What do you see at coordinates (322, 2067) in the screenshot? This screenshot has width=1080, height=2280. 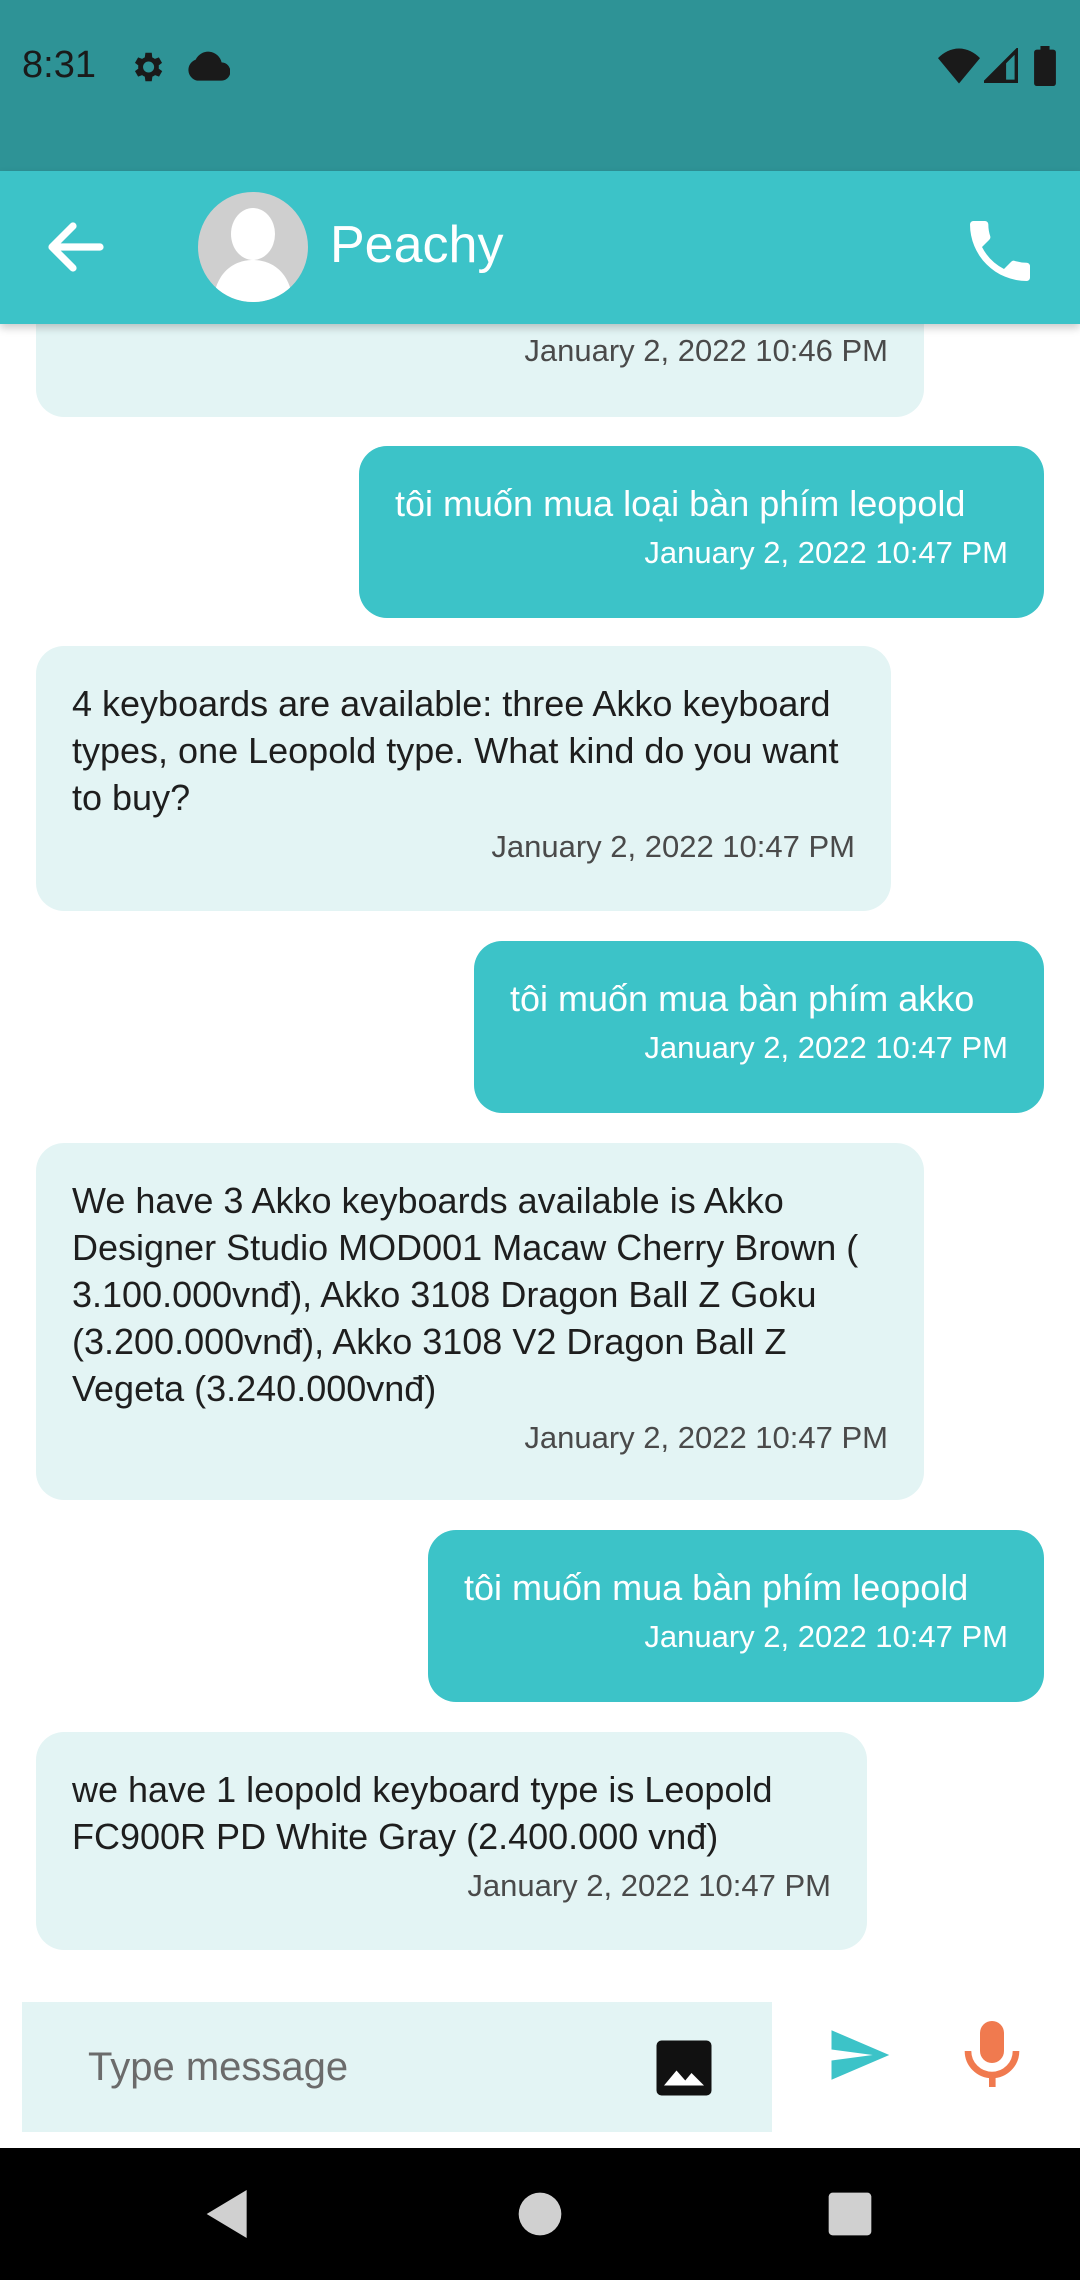 I see `message-input` at bounding box center [322, 2067].